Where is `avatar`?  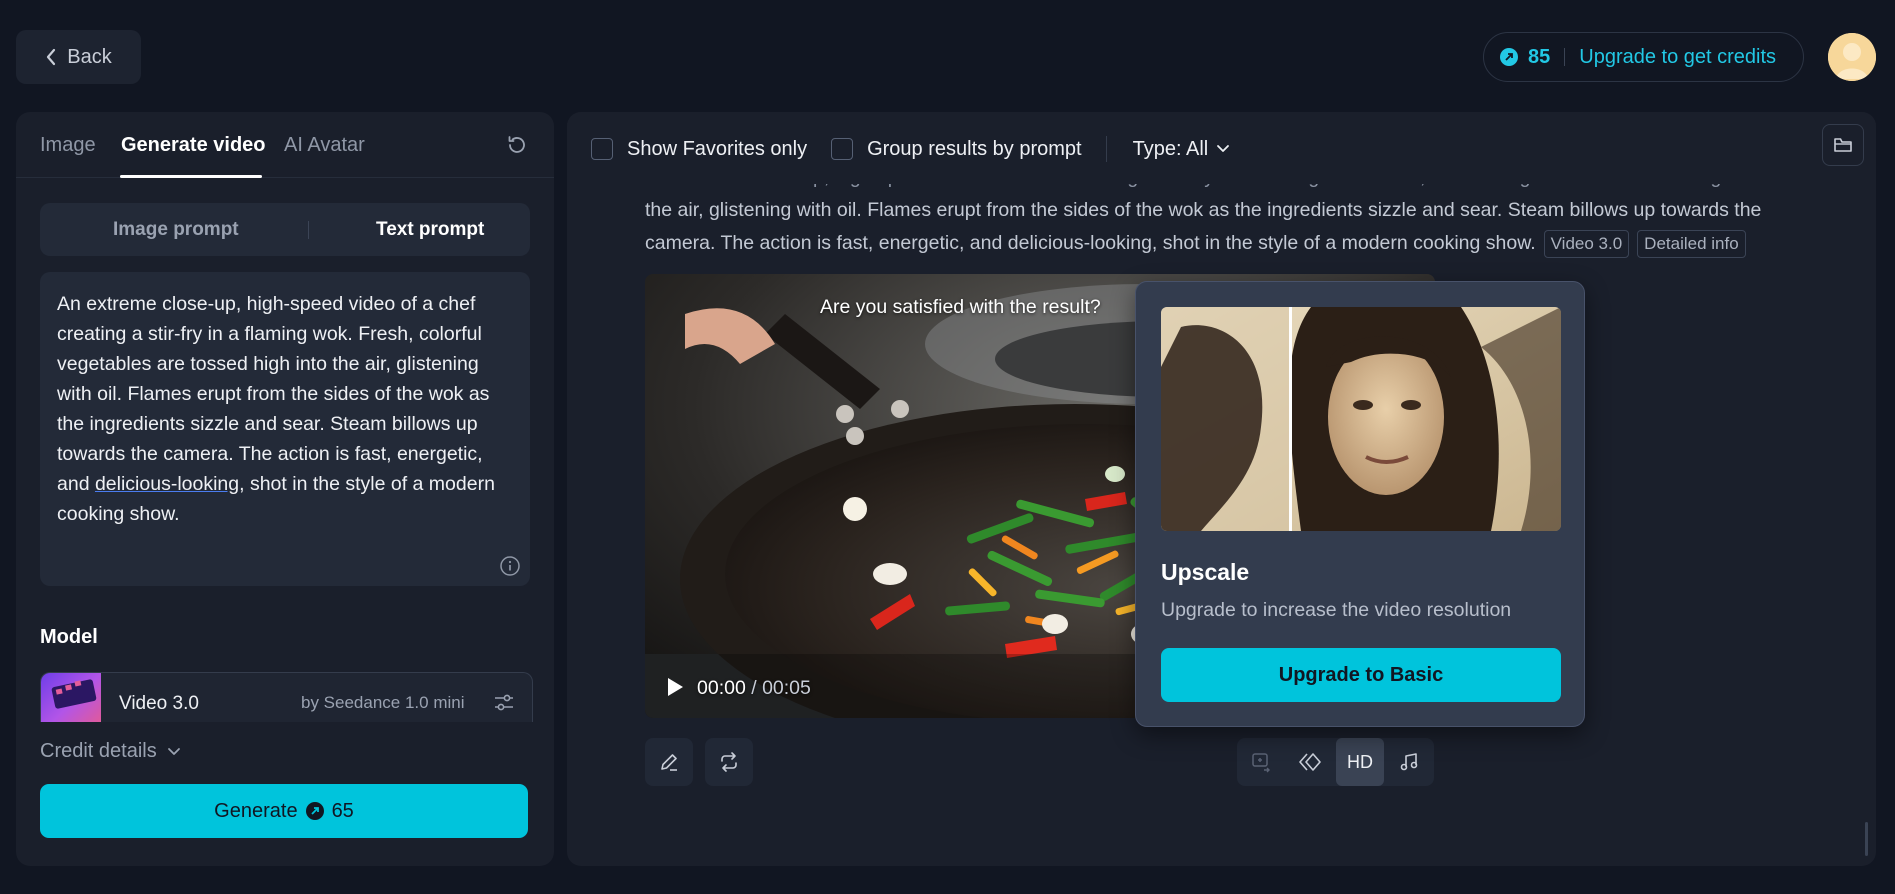 avatar is located at coordinates (1852, 57).